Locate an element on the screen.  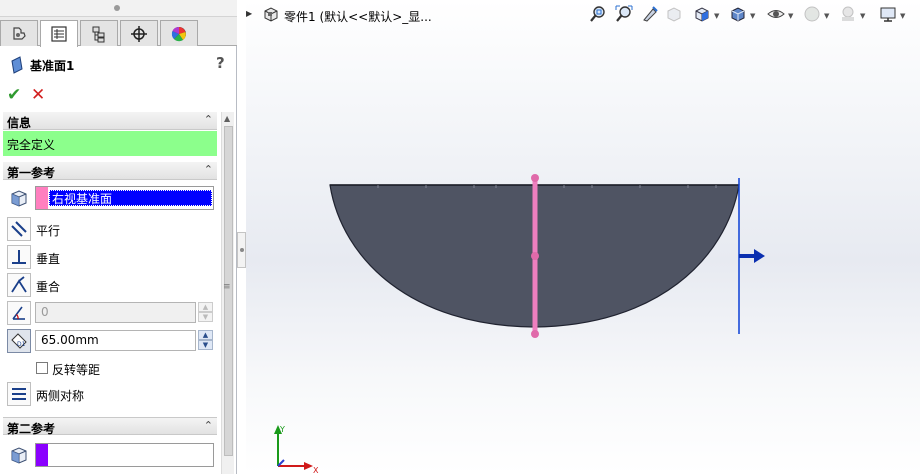
tab-configuration-manager is located at coordinates (99, 33).